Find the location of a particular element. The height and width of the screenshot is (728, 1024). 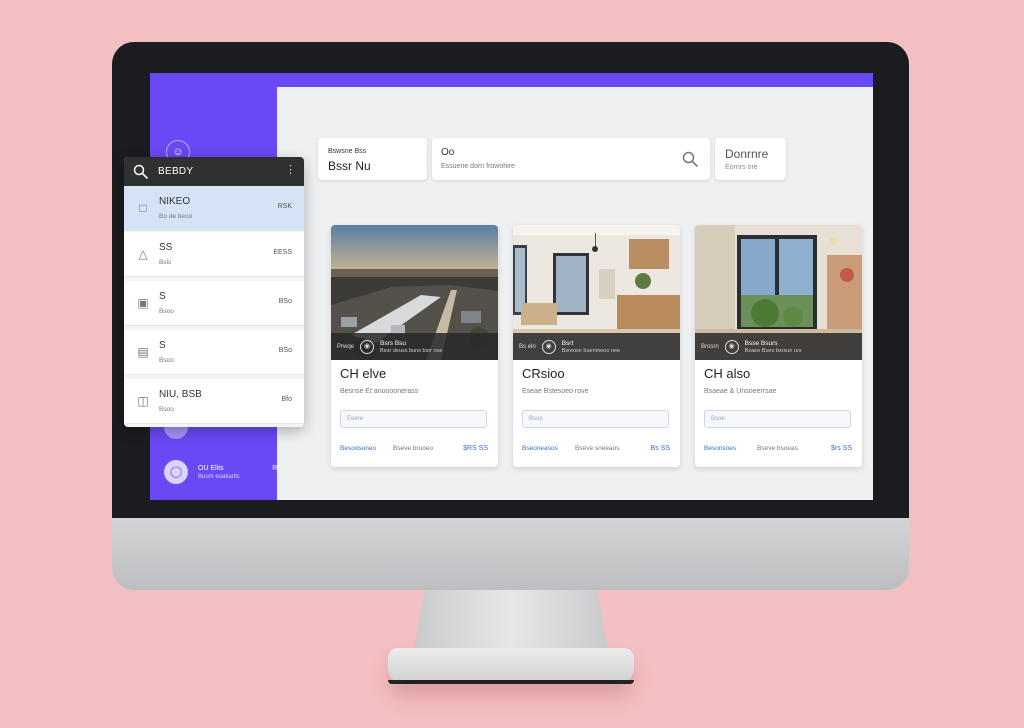

listing-link: Besonsoes is located at coordinates (720, 448).